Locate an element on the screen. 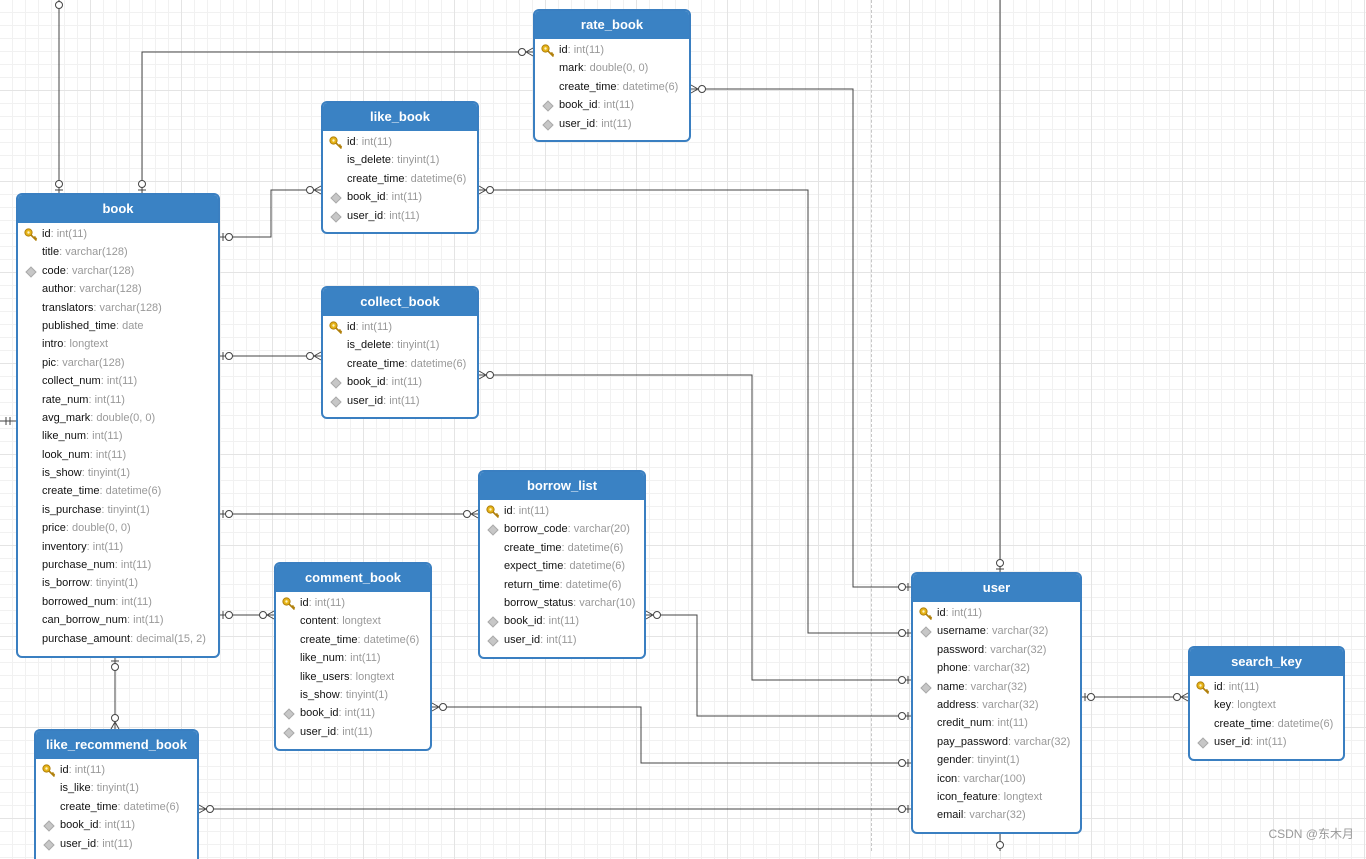 The width and height of the screenshot is (1366, 859). table-title: collect_book is located at coordinates (400, 302).